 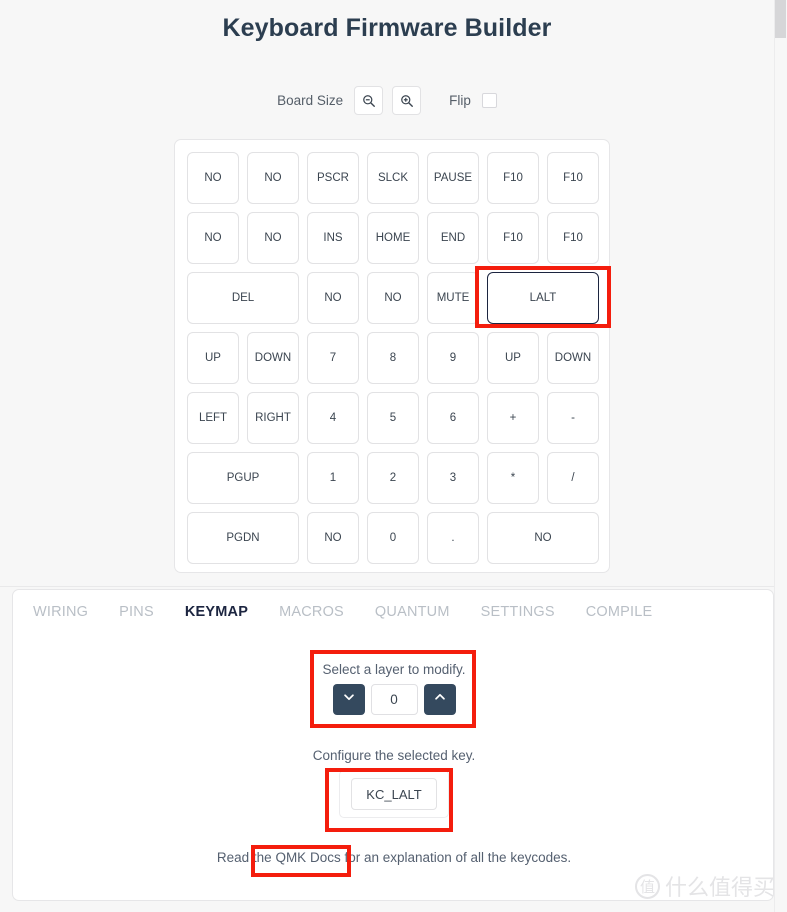 I want to click on key-: +, so click(x=513, y=418).